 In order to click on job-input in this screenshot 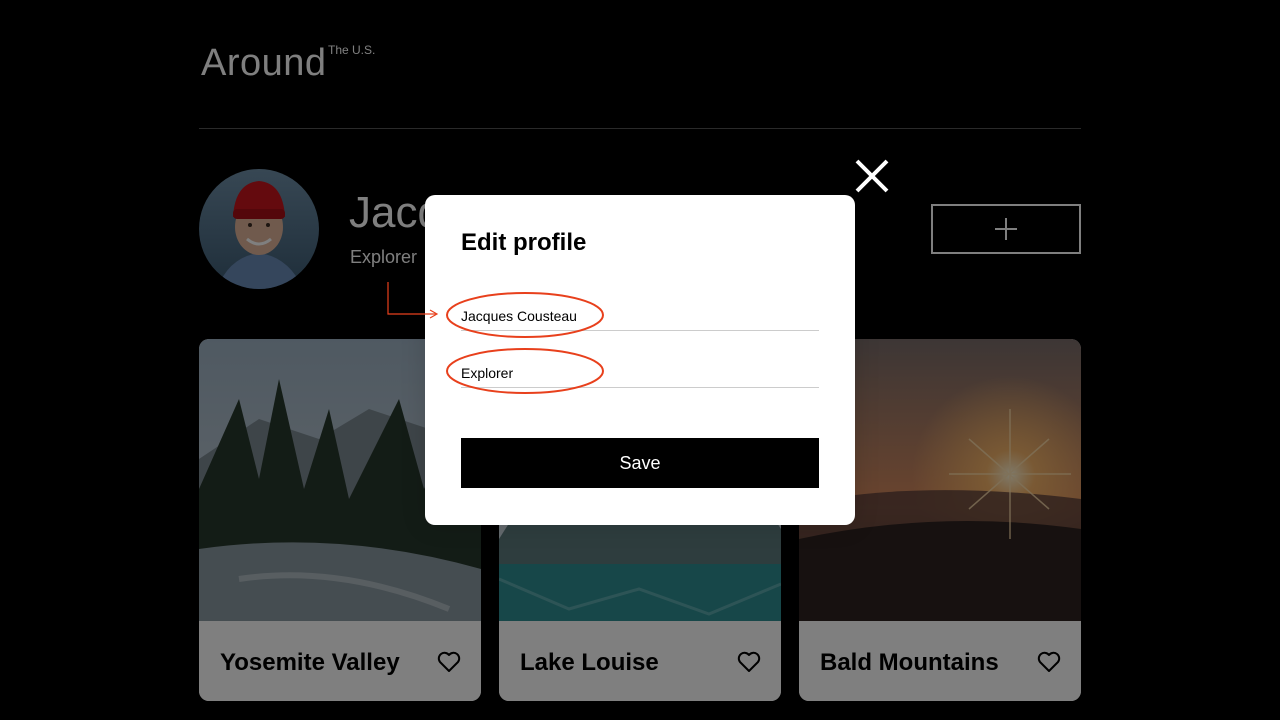, I will do `click(640, 373)`.